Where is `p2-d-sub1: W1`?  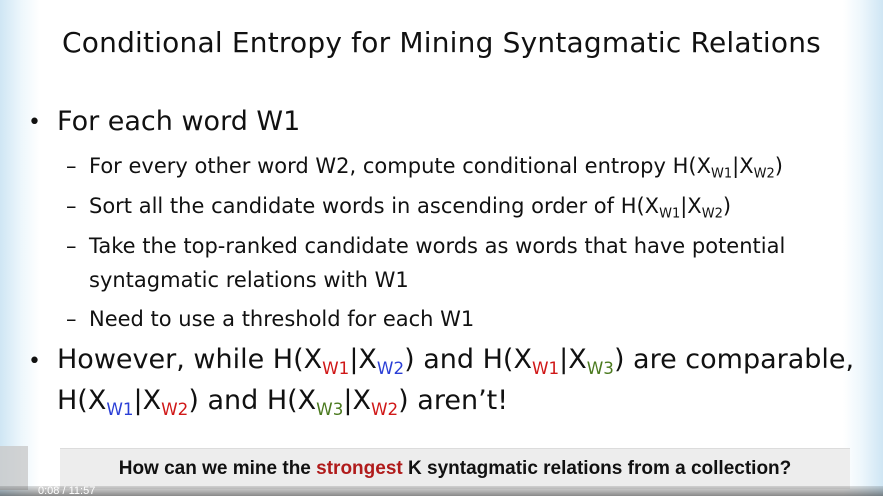 p2-d-sub1: W1 is located at coordinates (120, 408).